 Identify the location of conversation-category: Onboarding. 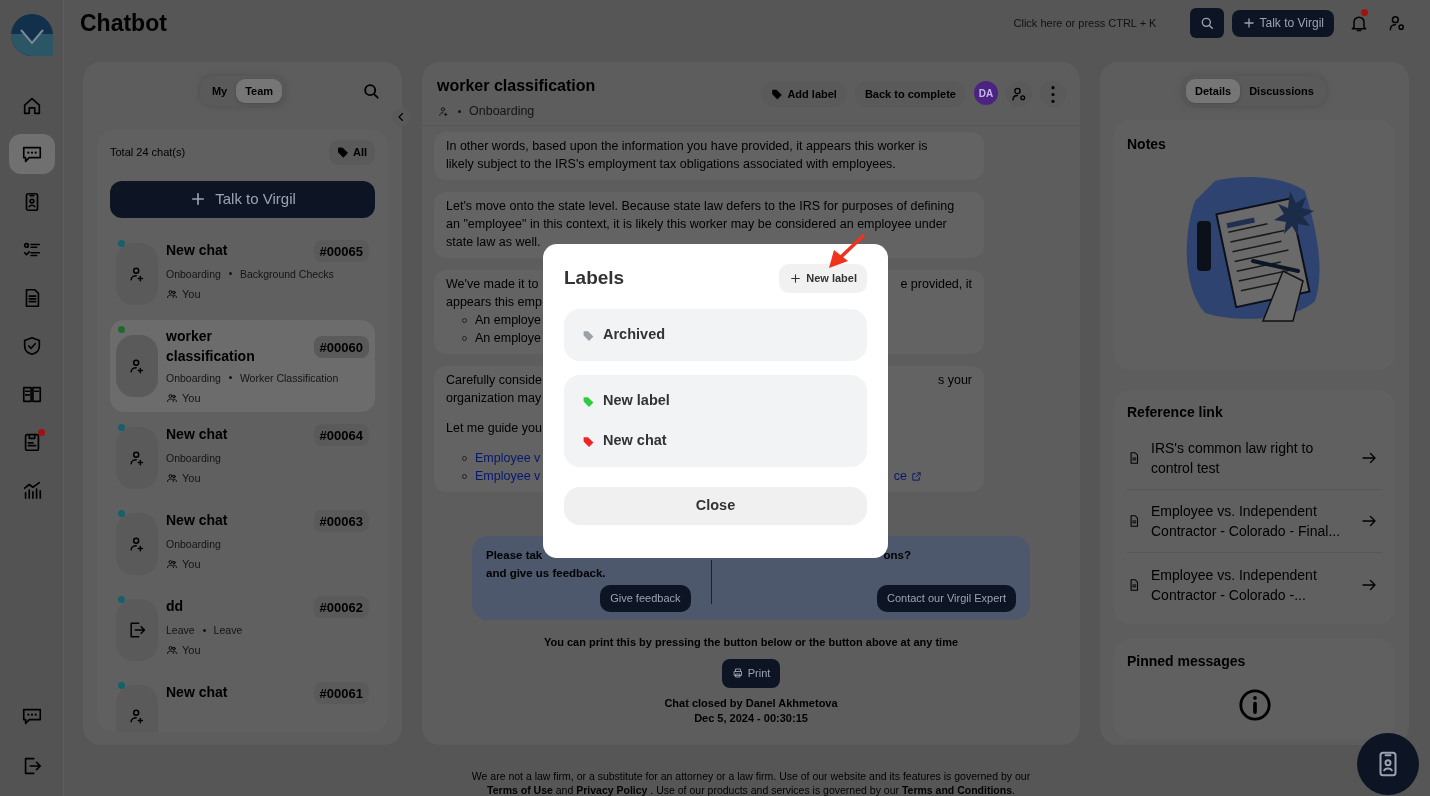
(502, 111).